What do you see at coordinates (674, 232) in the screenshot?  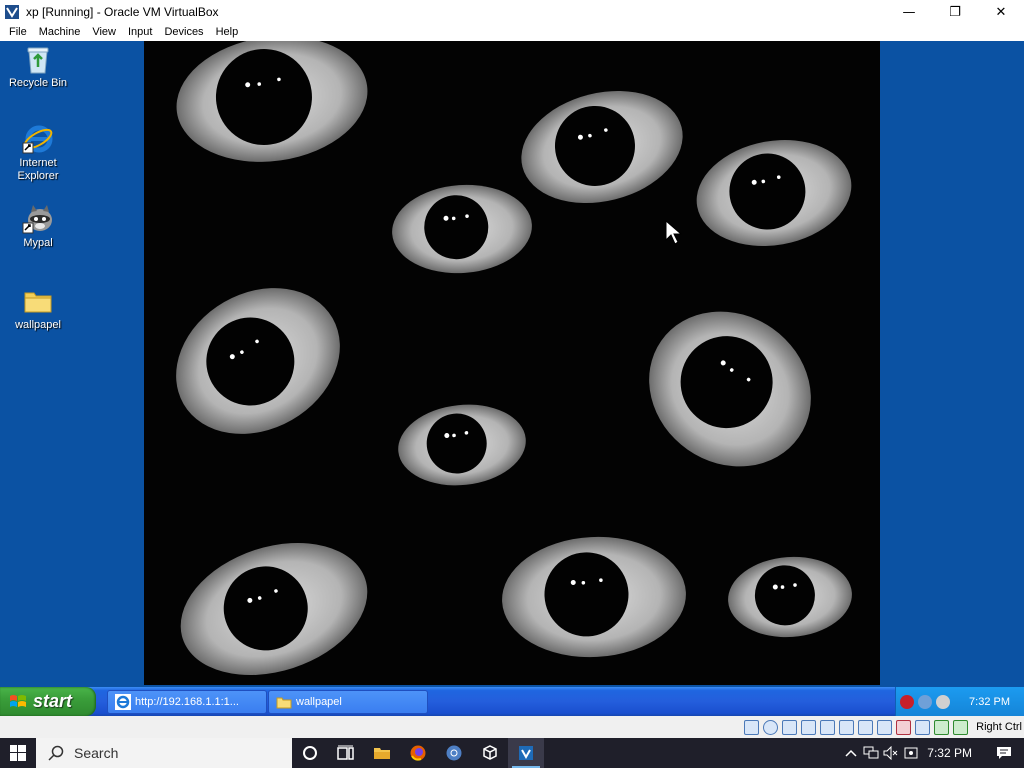 I see `mouse-cursor` at bounding box center [674, 232].